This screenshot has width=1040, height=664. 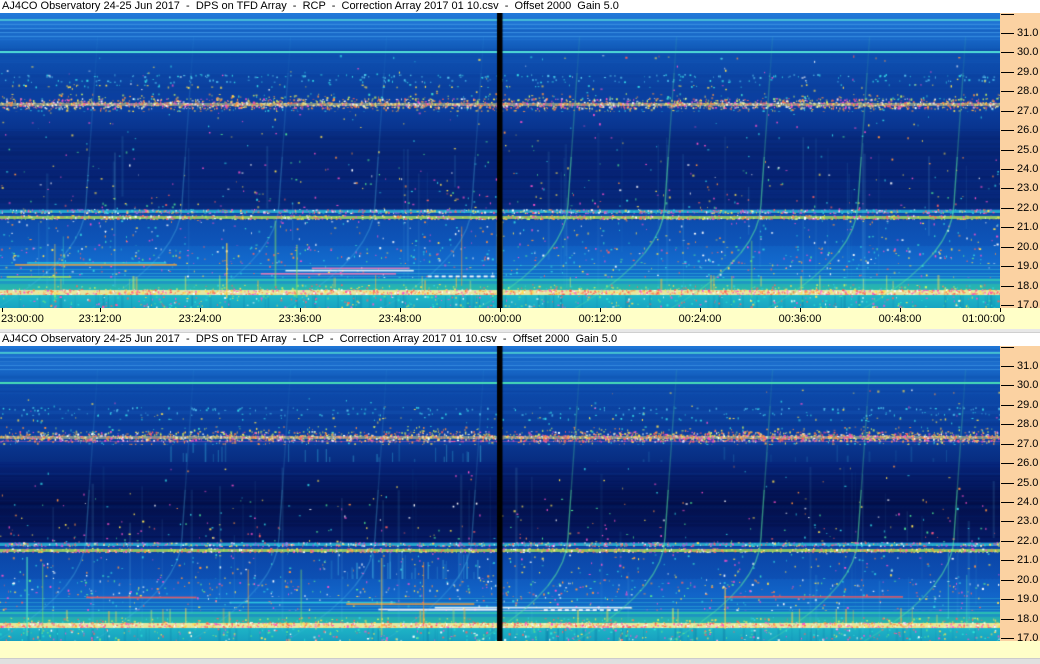 What do you see at coordinates (800, 319) in the screenshot?
I see `time-tick-label: 00:36:00` at bounding box center [800, 319].